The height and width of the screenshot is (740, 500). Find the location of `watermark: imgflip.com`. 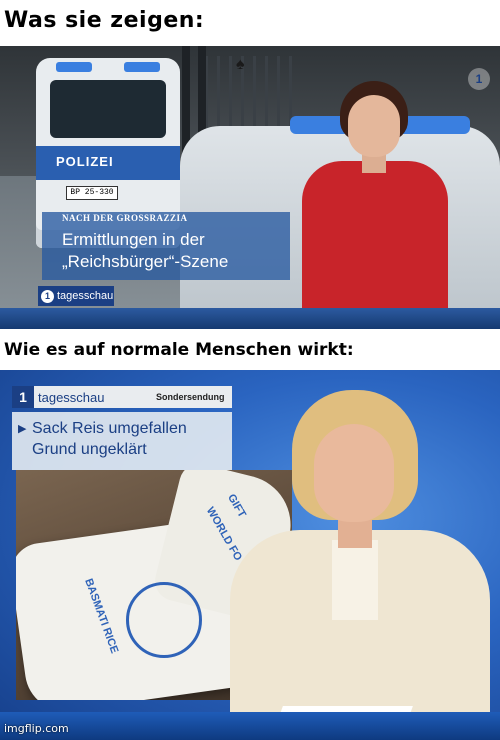

watermark: imgflip.com is located at coordinates (36, 728).